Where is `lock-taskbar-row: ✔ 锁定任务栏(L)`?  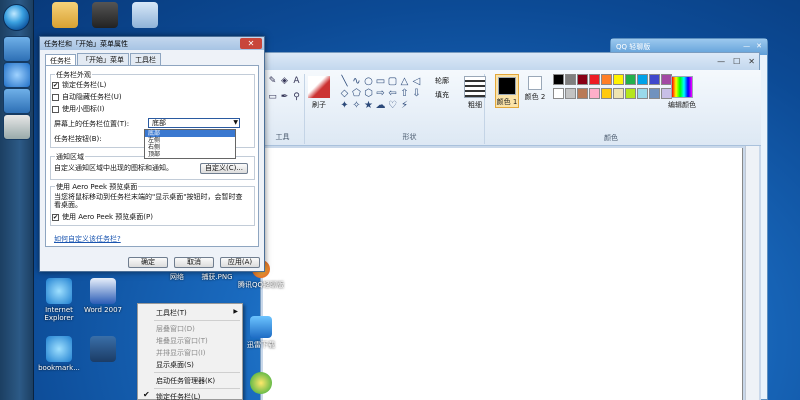 lock-taskbar-row: ✔ 锁定任务栏(L) is located at coordinates (79, 85).